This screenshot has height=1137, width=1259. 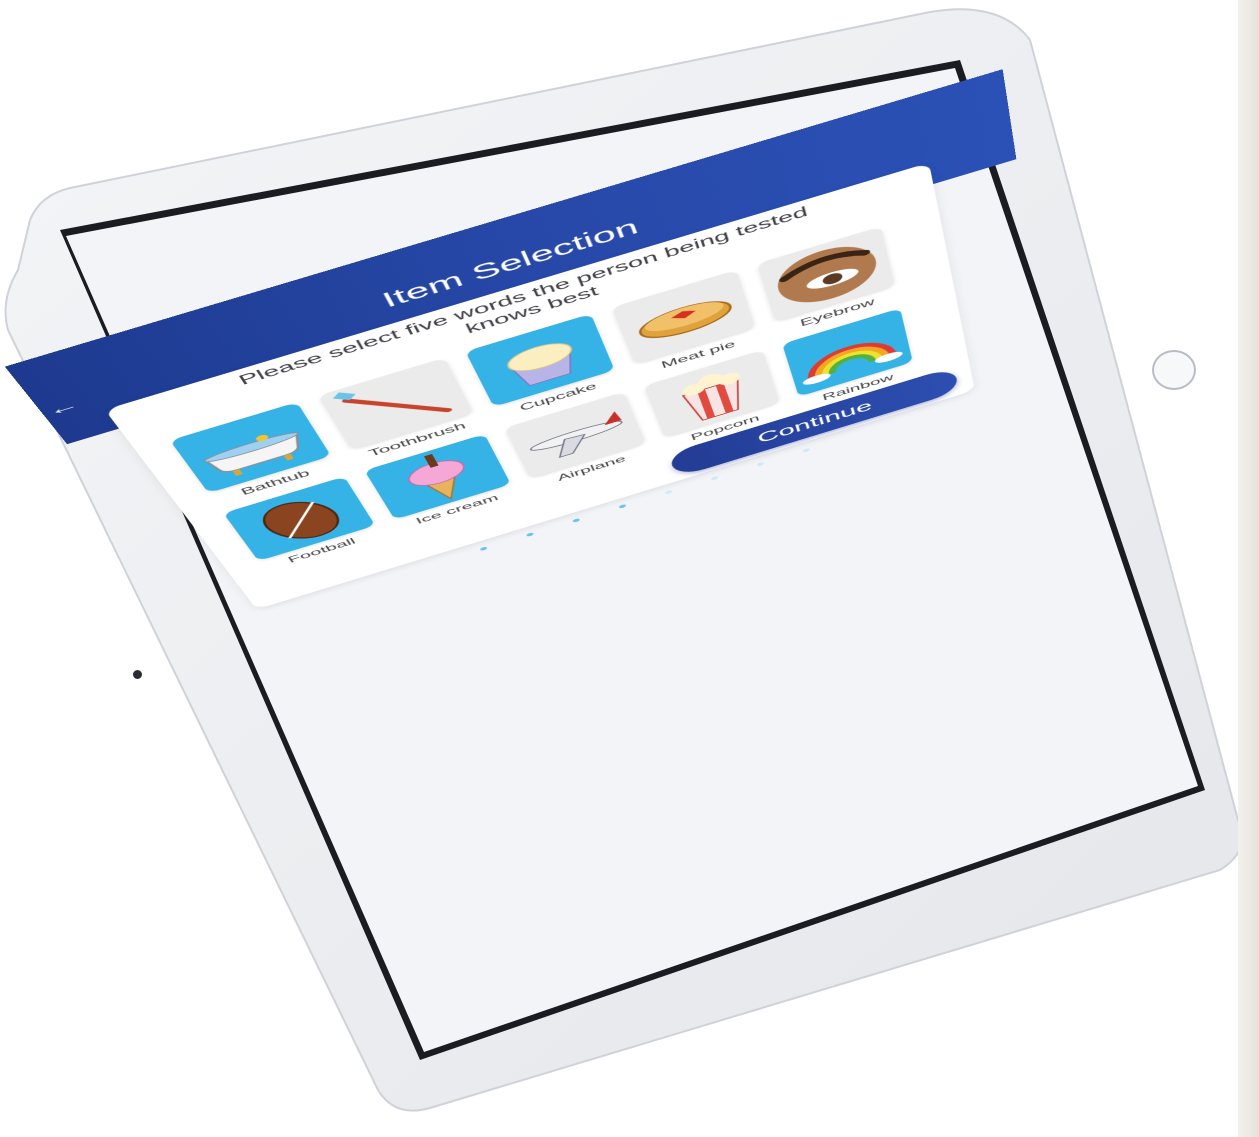 What do you see at coordinates (137, 674) in the screenshot?
I see `camera-dot` at bounding box center [137, 674].